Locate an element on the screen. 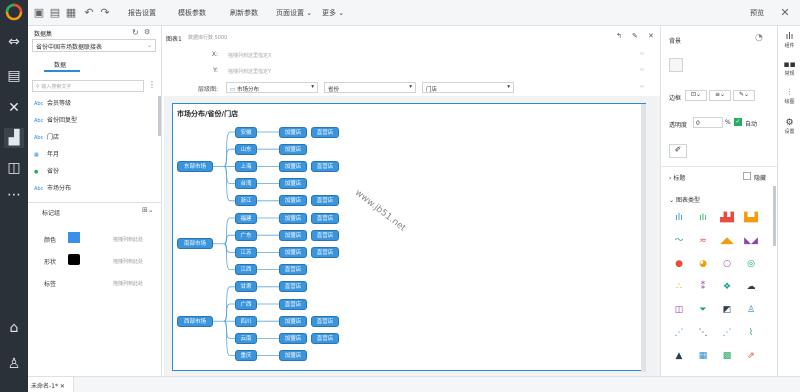 The width and height of the screenshot is (800, 392). chart-type-icon: ● is located at coordinates (679, 264).